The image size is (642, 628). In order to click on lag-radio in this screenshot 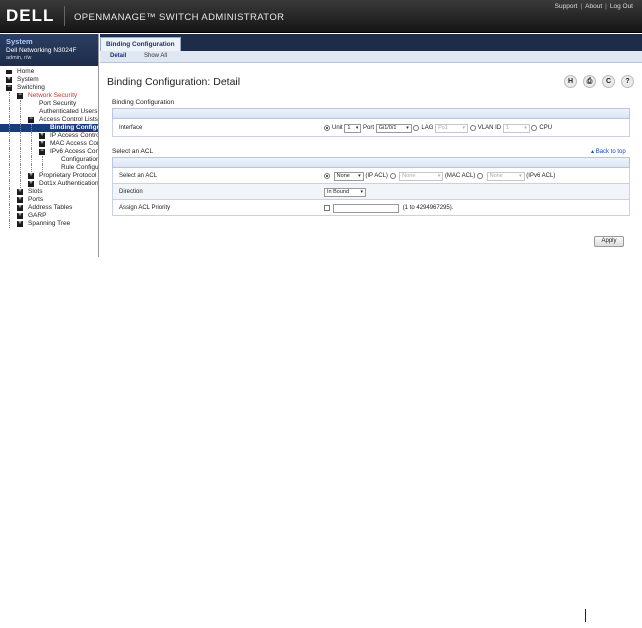, I will do `click(416, 128)`.